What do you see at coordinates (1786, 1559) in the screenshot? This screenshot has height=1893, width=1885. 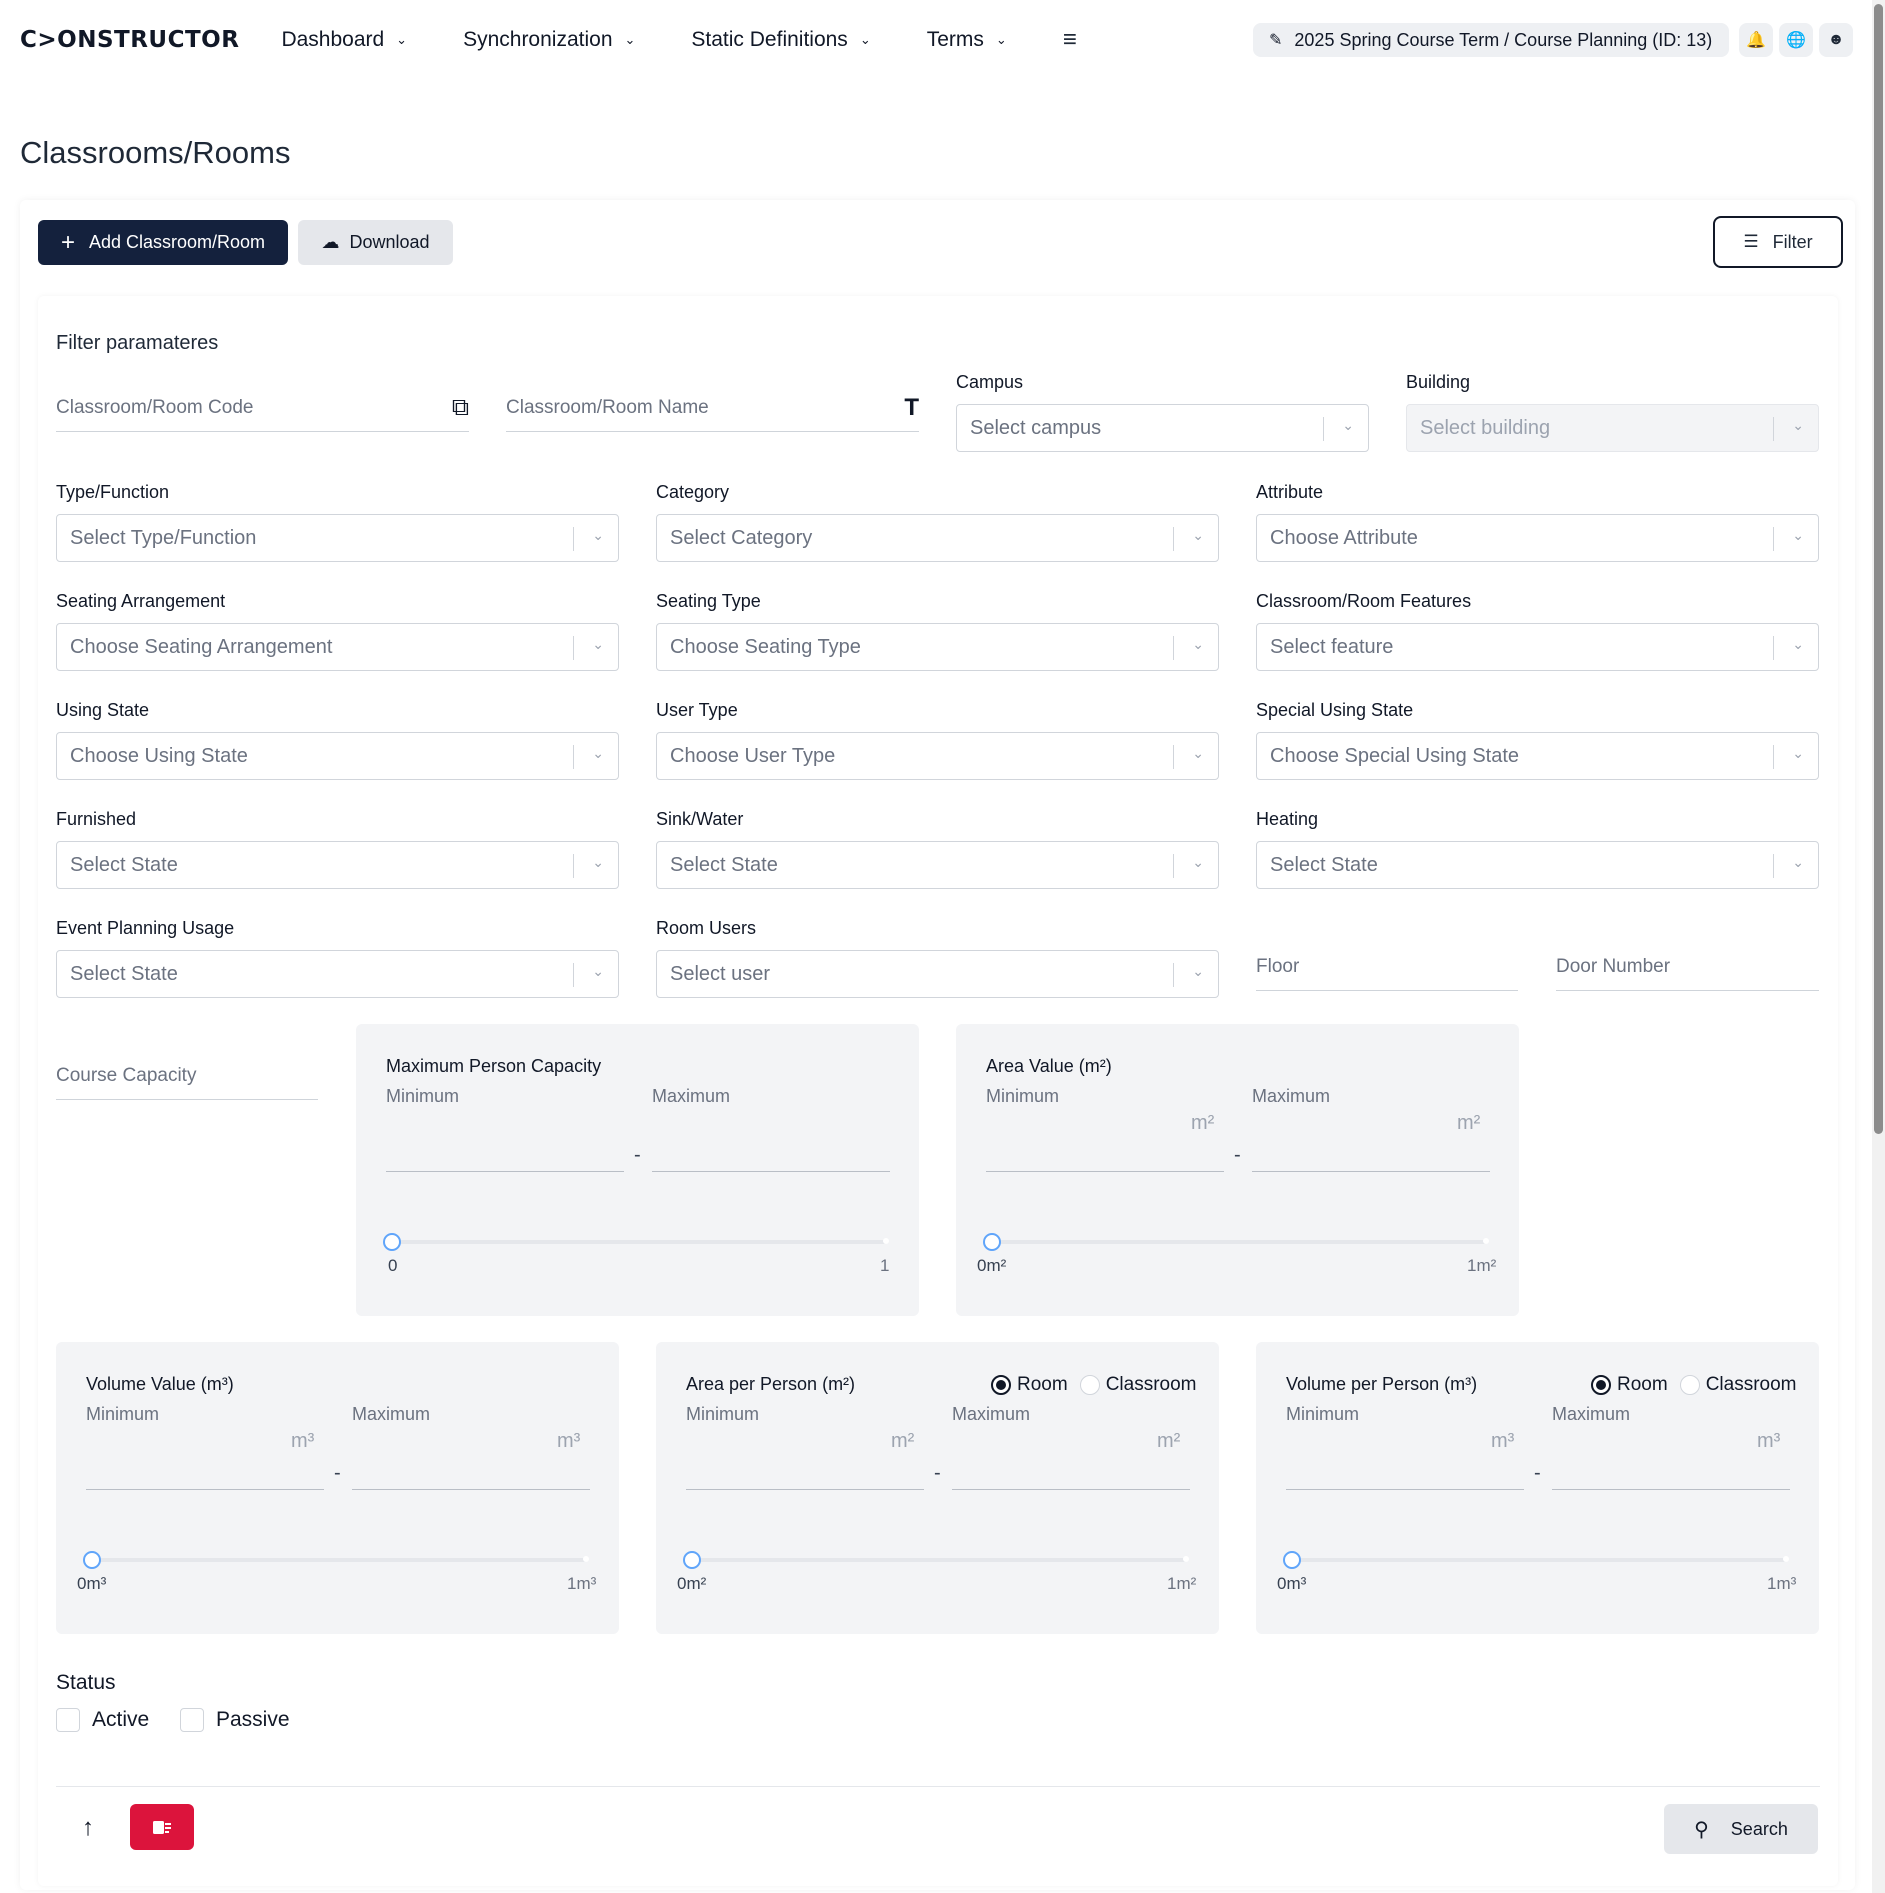 I see `slider-end` at bounding box center [1786, 1559].